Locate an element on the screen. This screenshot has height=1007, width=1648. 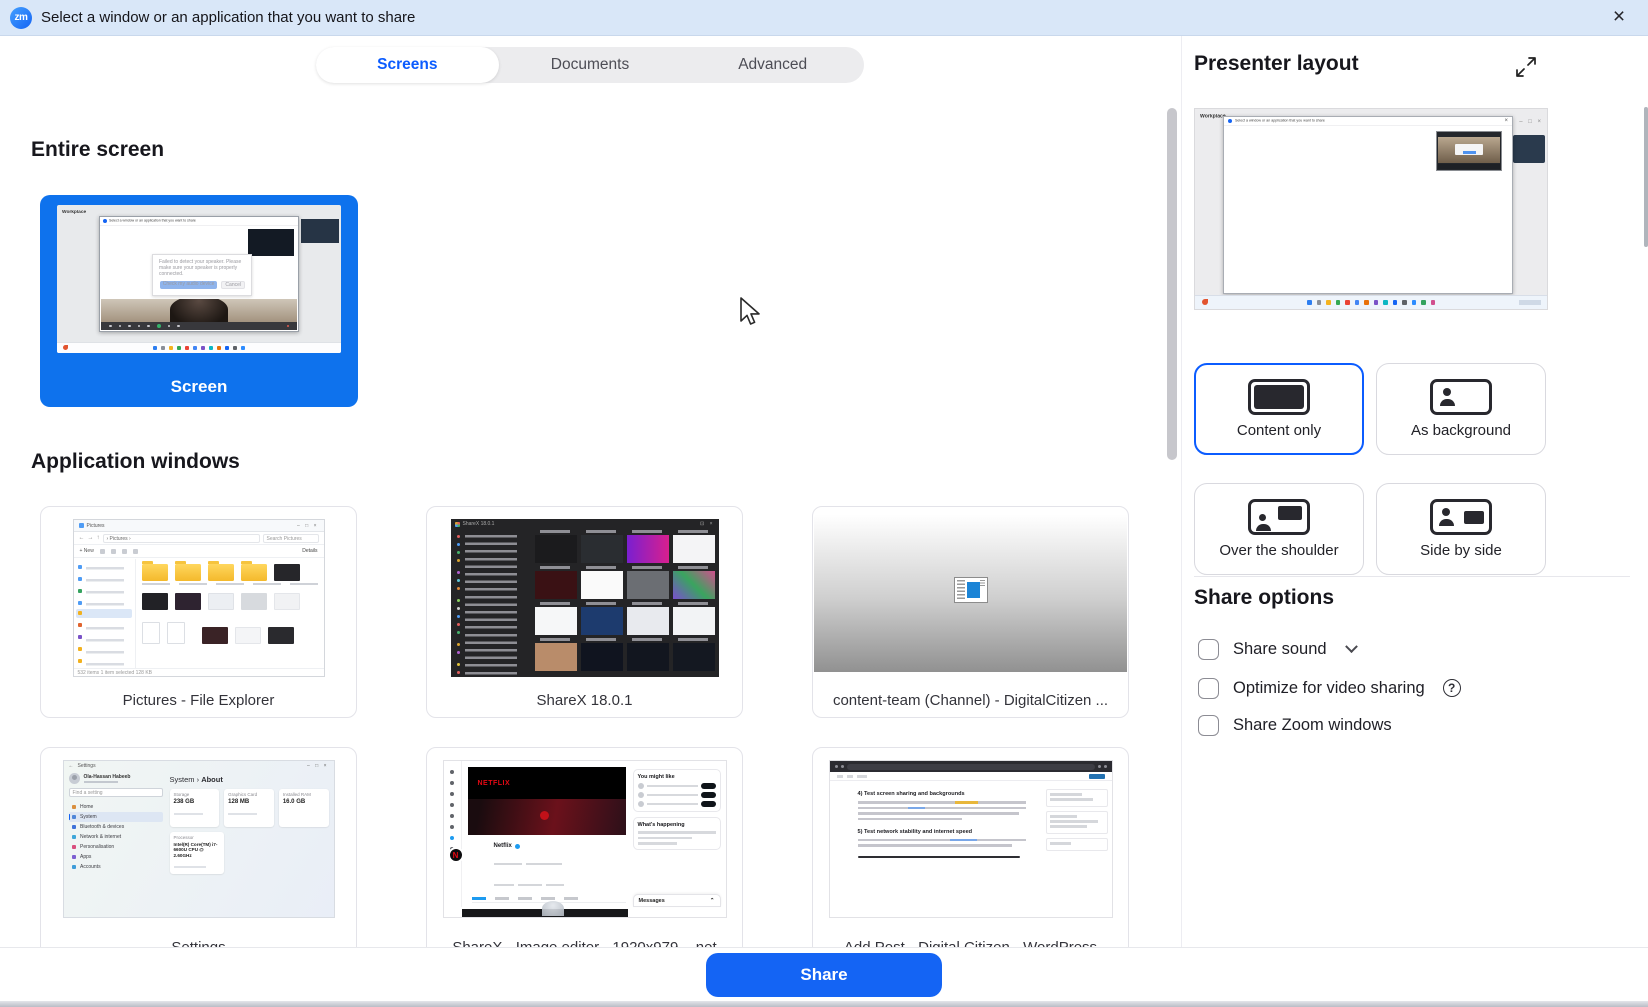
profile-avatar: N is located at coordinates (455, 855).